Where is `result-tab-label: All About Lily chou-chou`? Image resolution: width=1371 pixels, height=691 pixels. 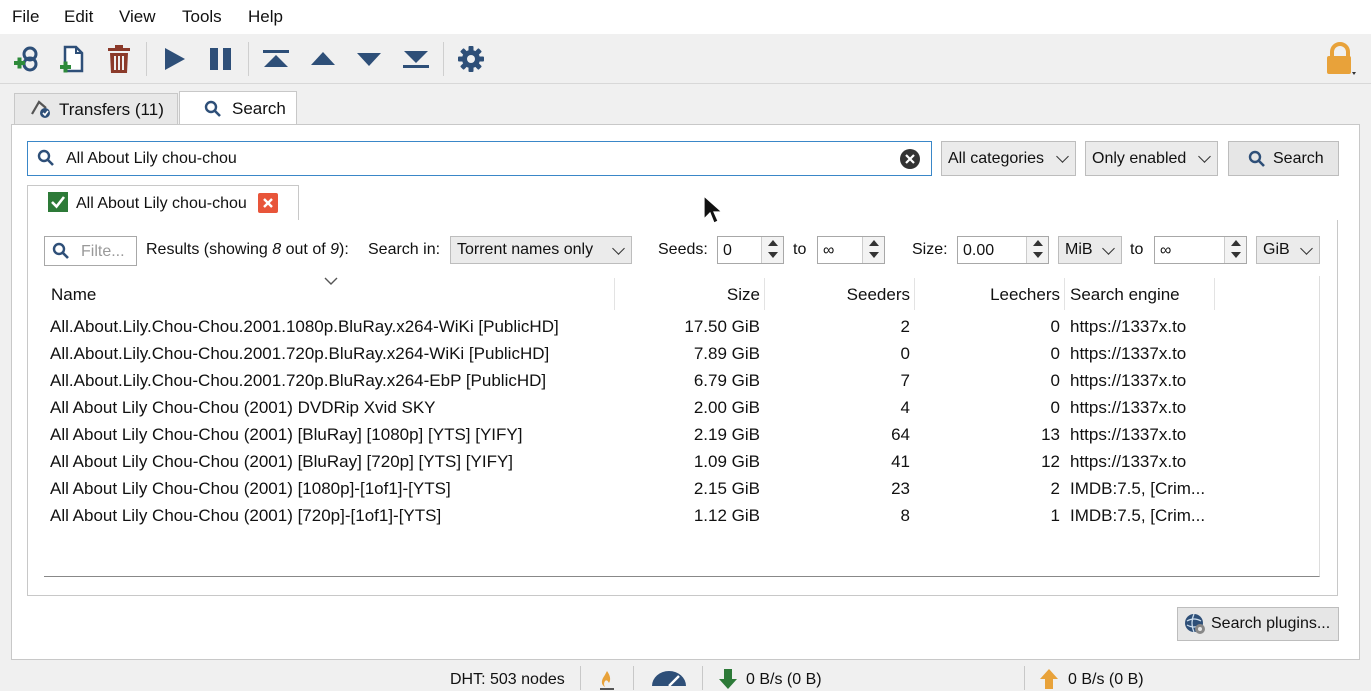 result-tab-label: All About Lily chou-chou is located at coordinates (161, 203).